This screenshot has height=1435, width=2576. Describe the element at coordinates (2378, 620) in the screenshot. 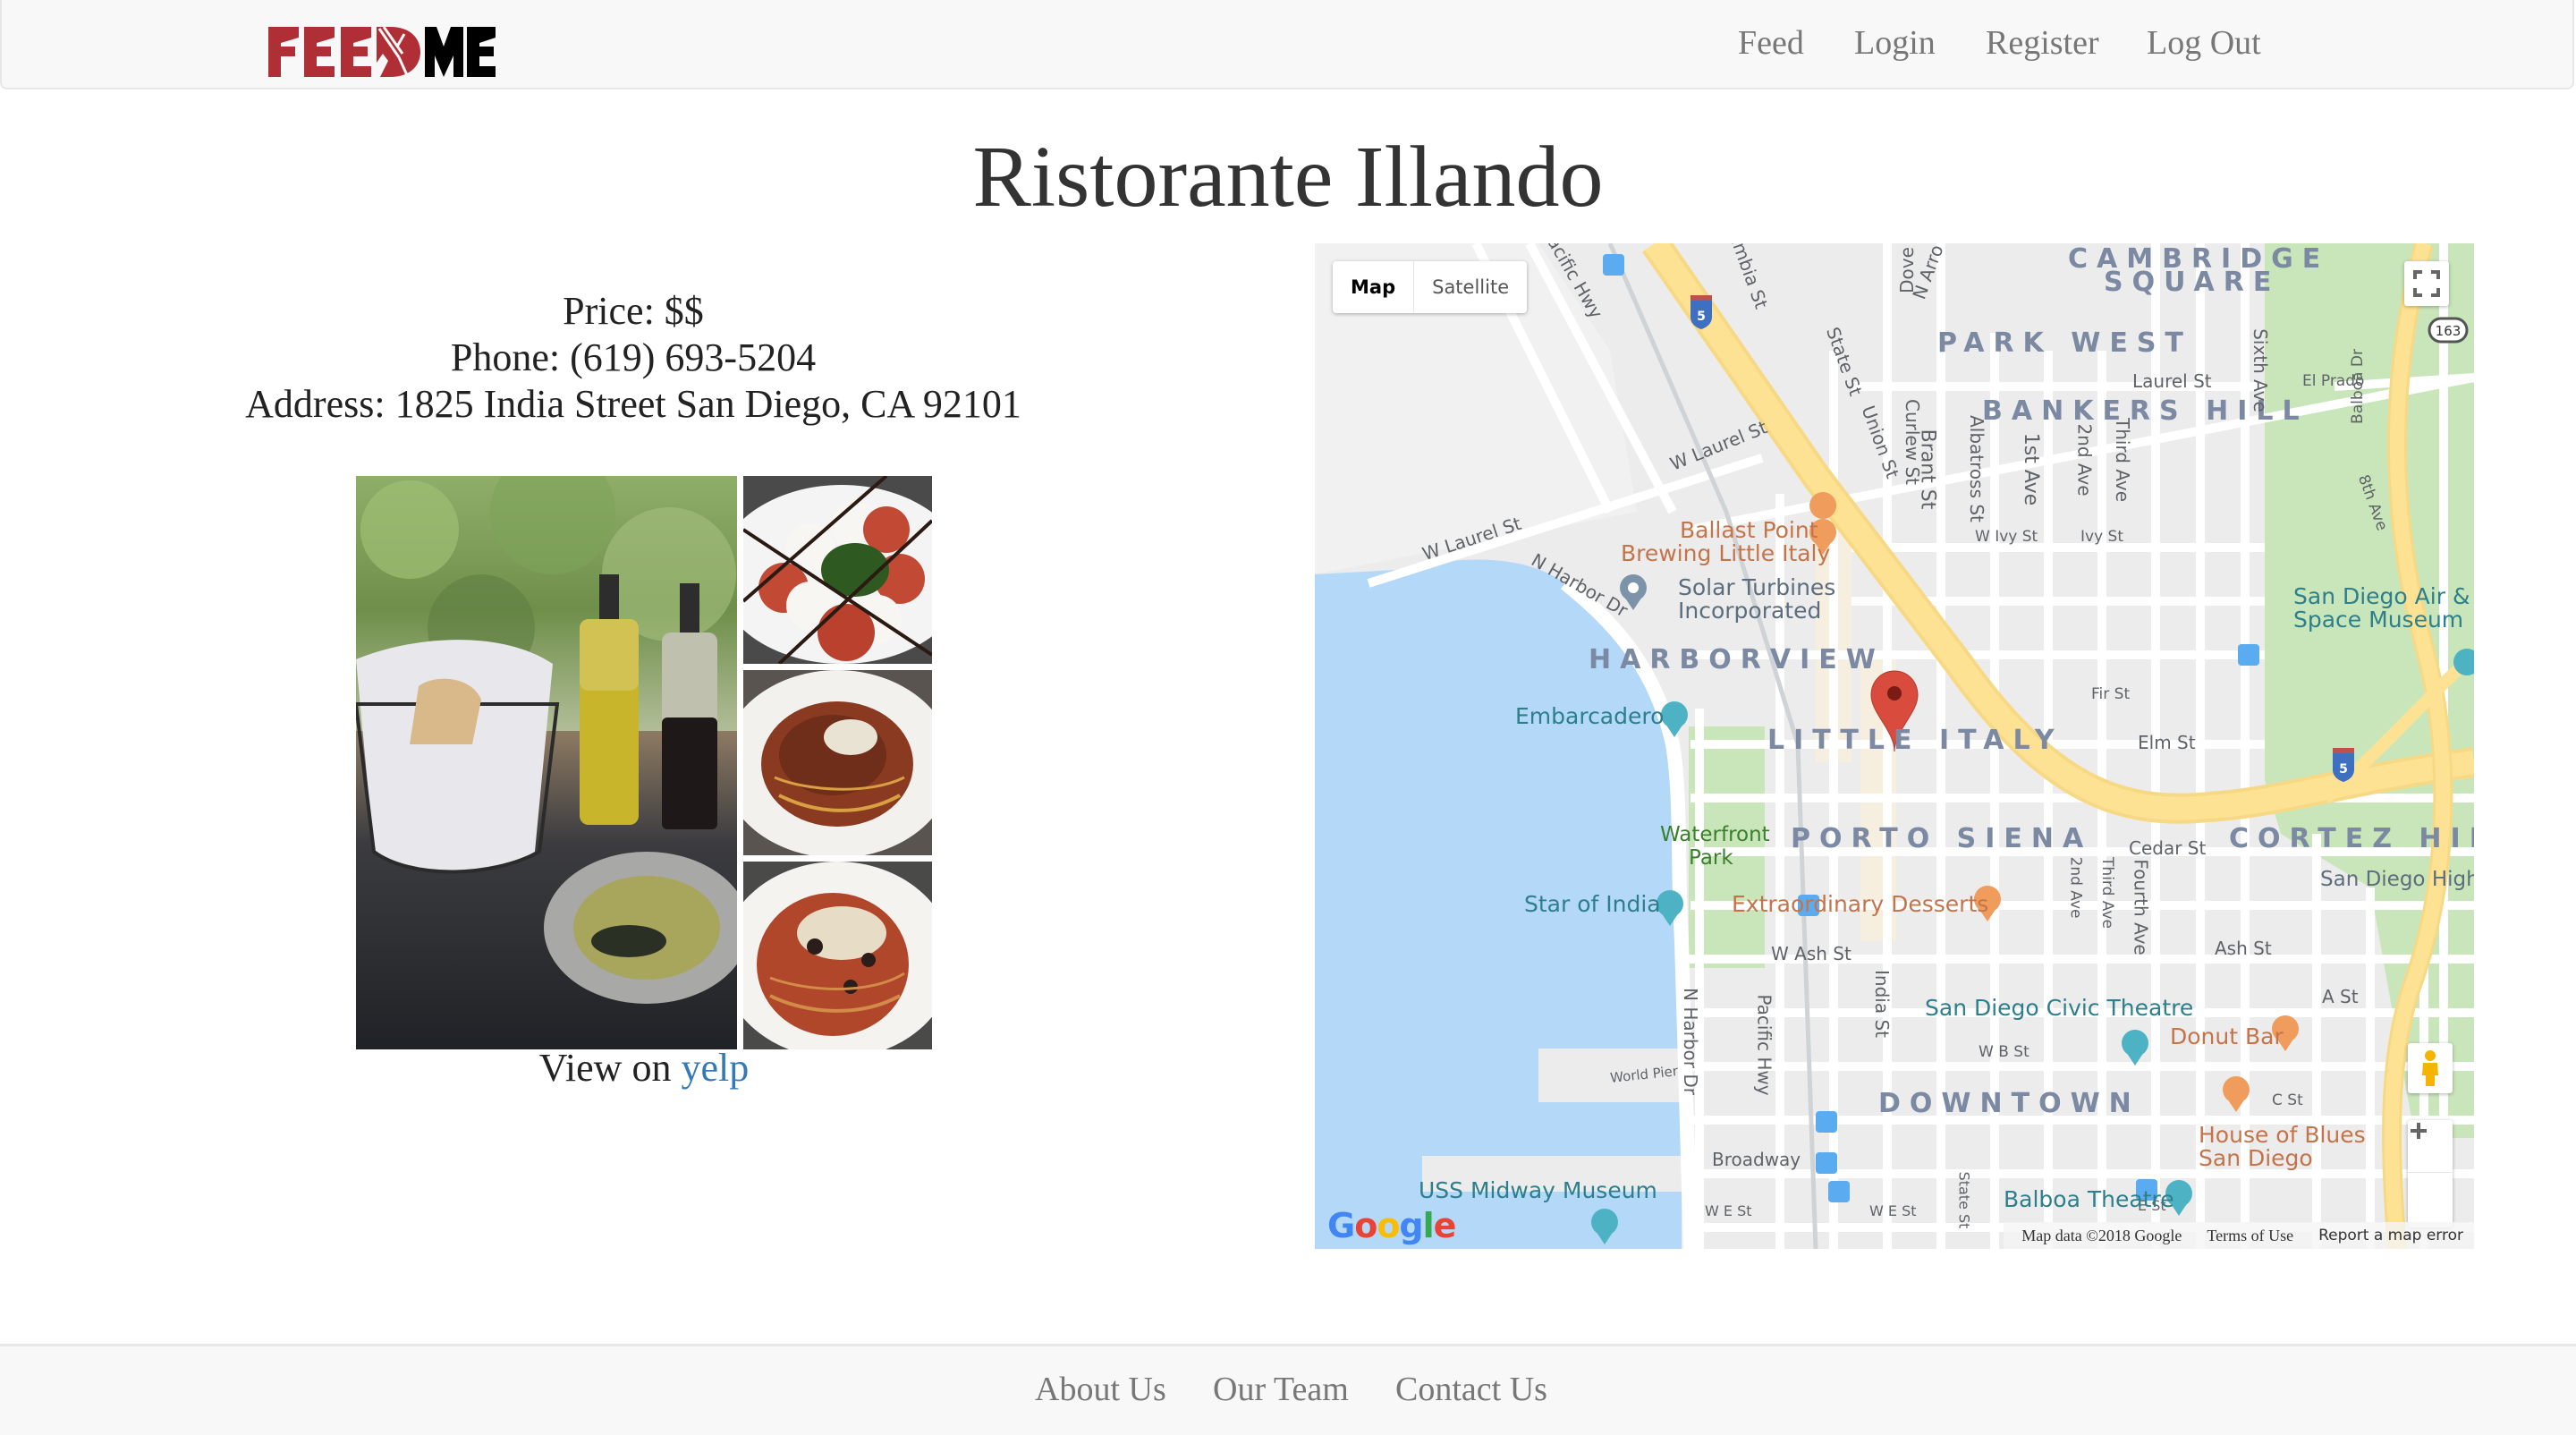

I see `poi-air-space-2: Space Museum` at that location.